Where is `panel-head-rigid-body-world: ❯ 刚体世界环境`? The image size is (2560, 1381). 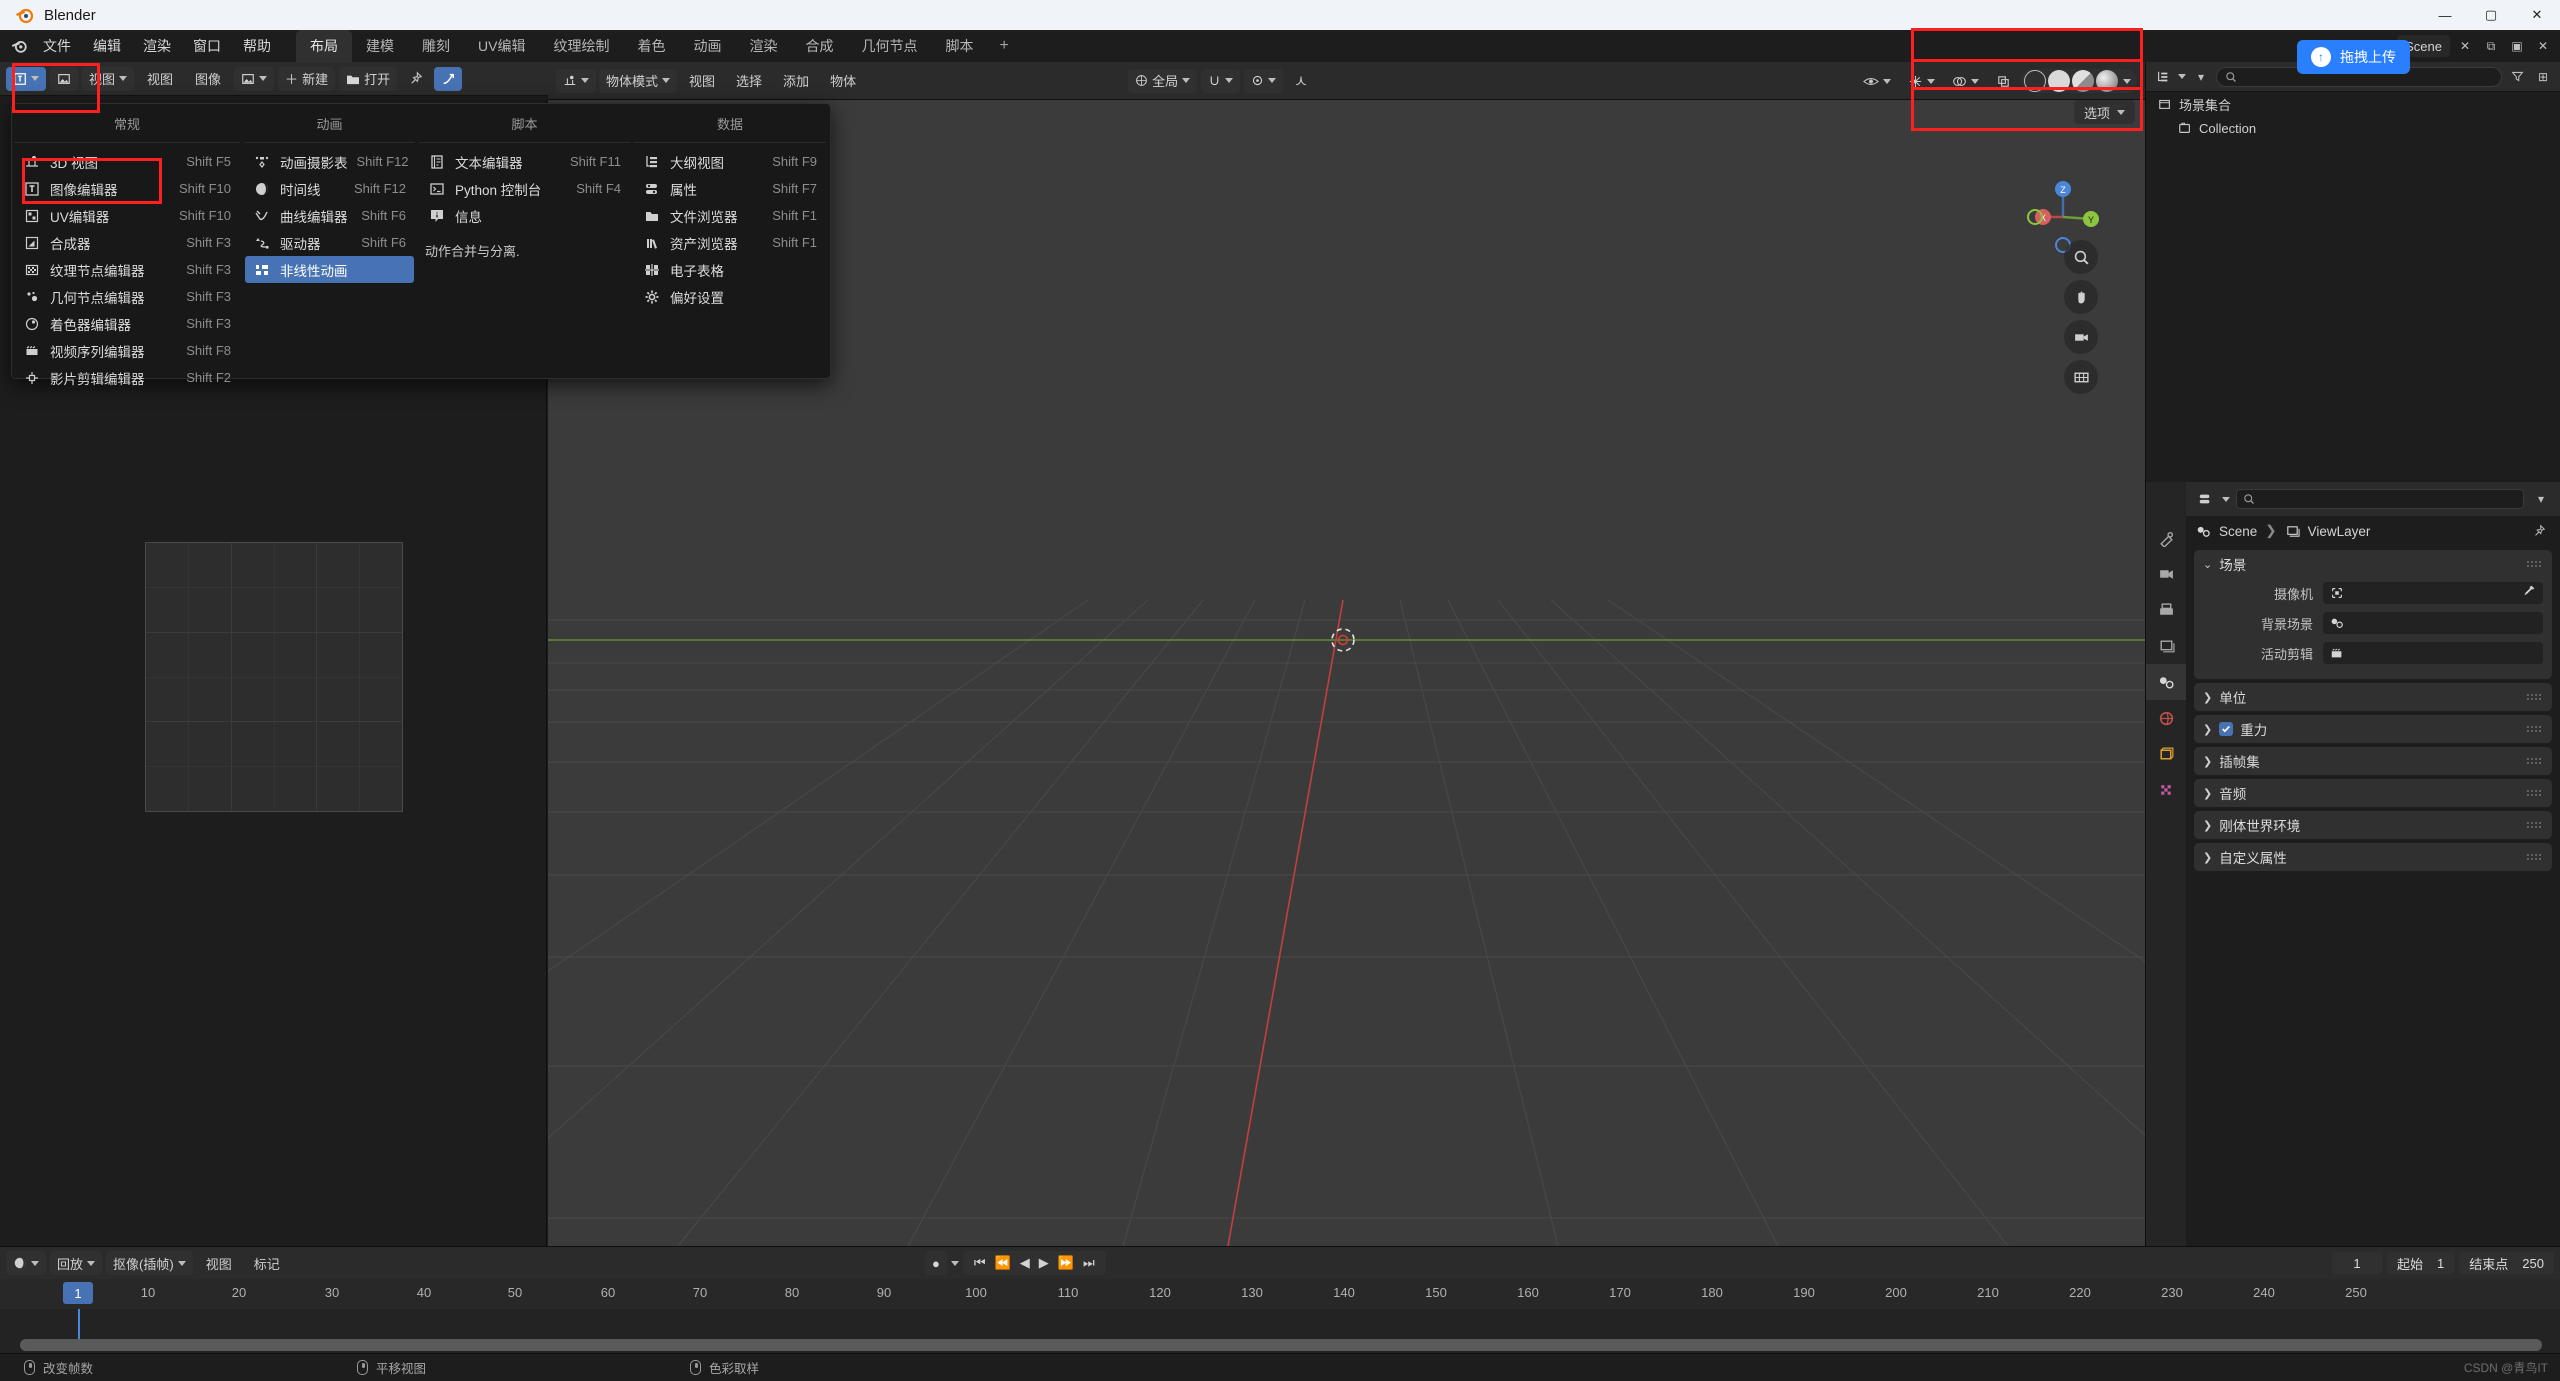
panel-head-rigid-body-world: ❯ 刚体世界环境 is located at coordinates (2373, 825).